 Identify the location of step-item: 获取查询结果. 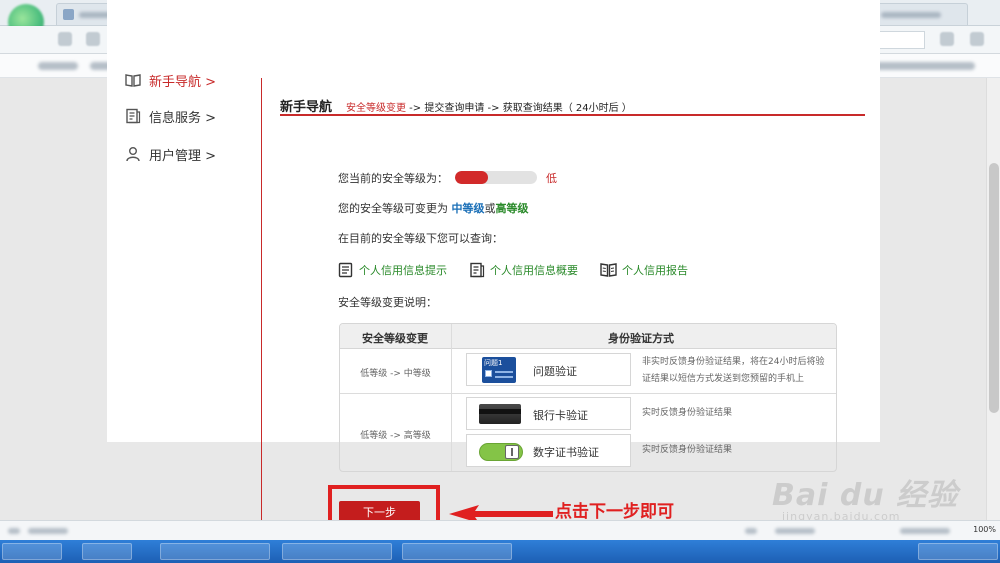
(532, 108).